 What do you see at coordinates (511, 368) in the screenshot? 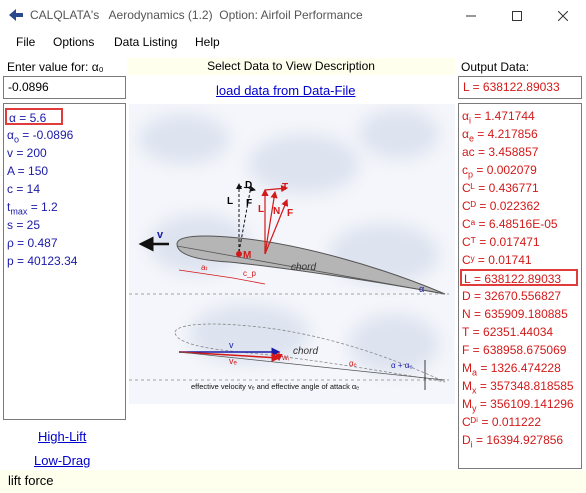
I see `result-row: Ma = 1326.474228` at bounding box center [511, 368].